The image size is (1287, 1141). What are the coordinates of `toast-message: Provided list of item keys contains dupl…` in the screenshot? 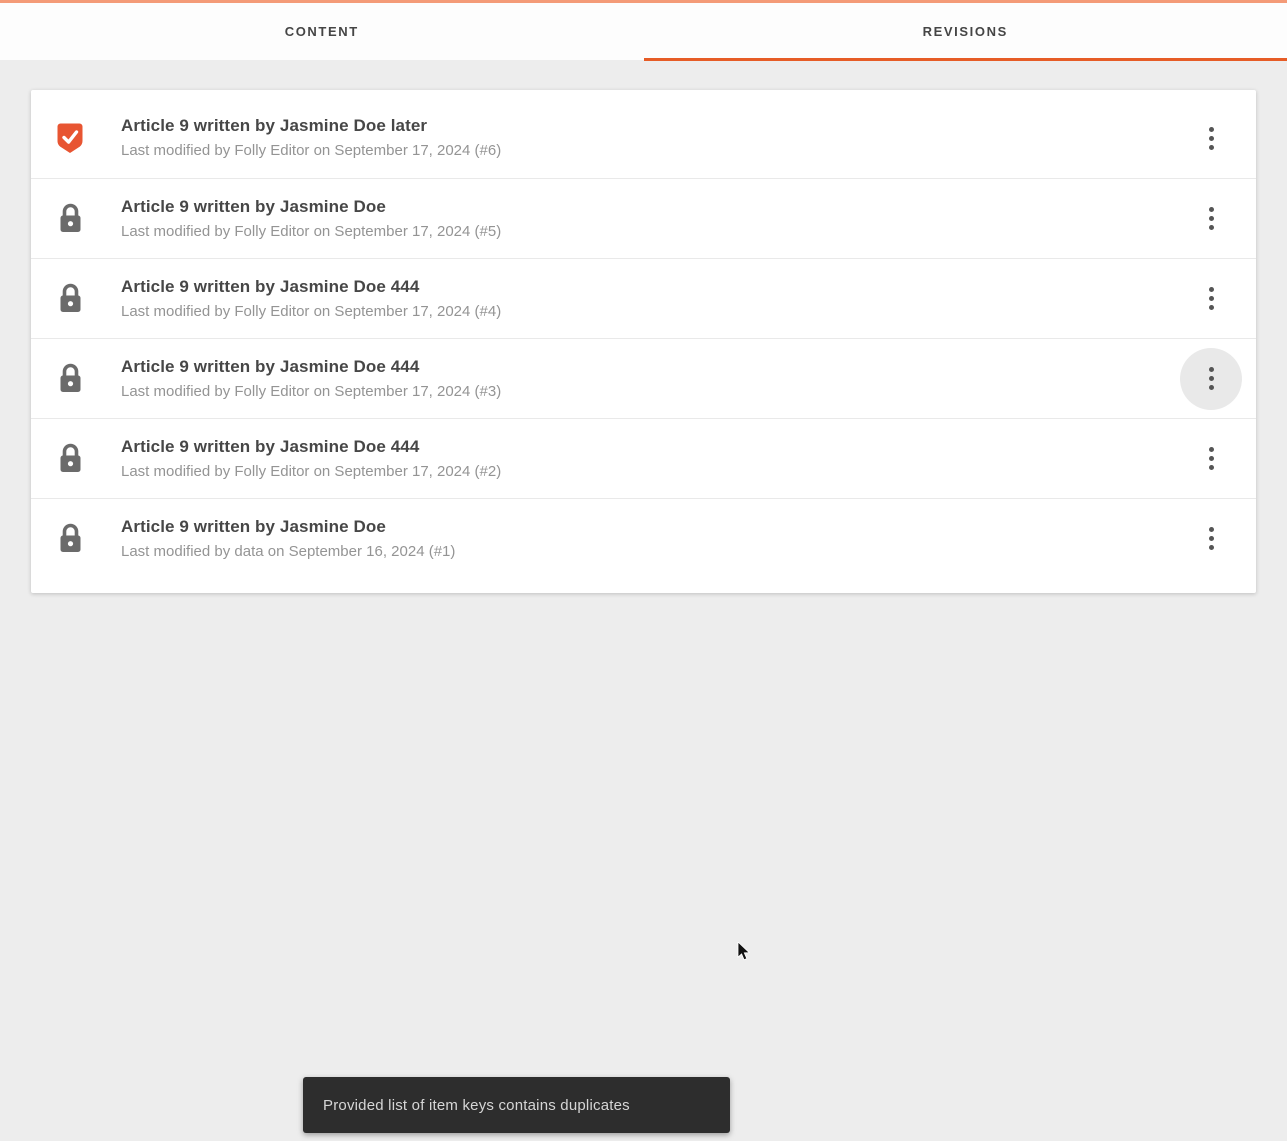 It's located at (476, 1105).